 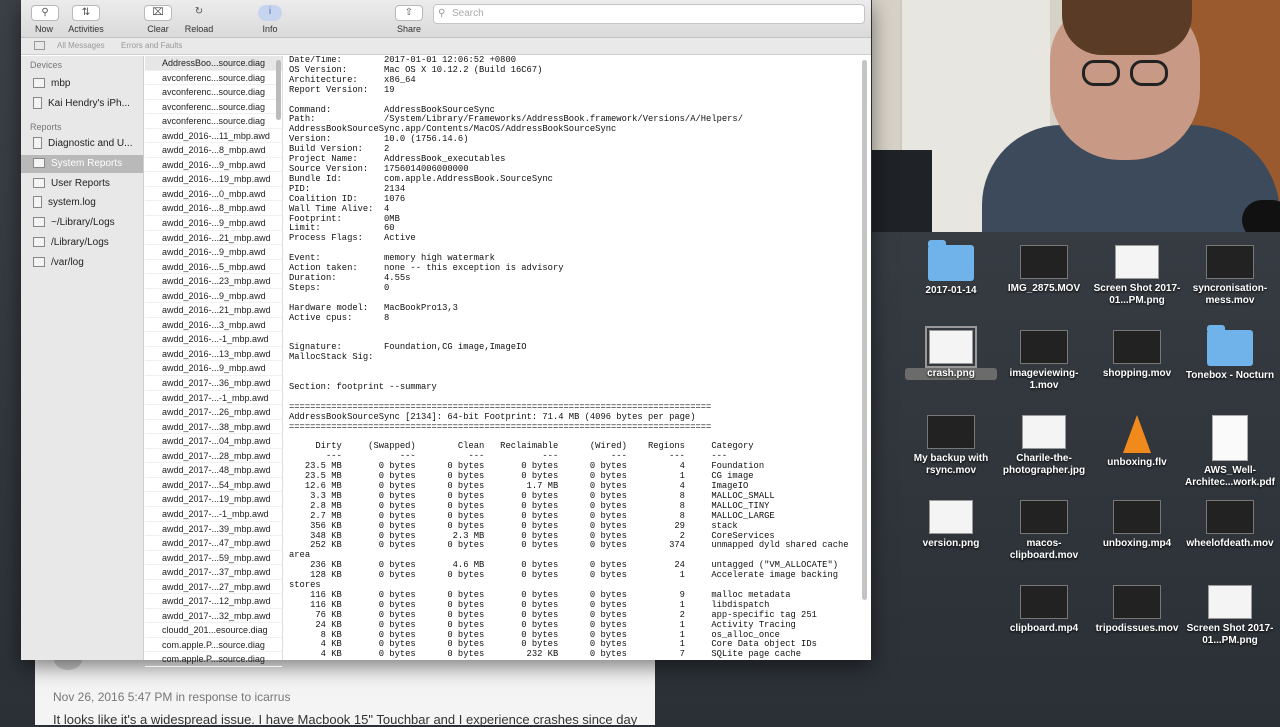 I want to click on file-list-item: awdd_2017-...37_mbp.awd, so click(x=213, y=572).